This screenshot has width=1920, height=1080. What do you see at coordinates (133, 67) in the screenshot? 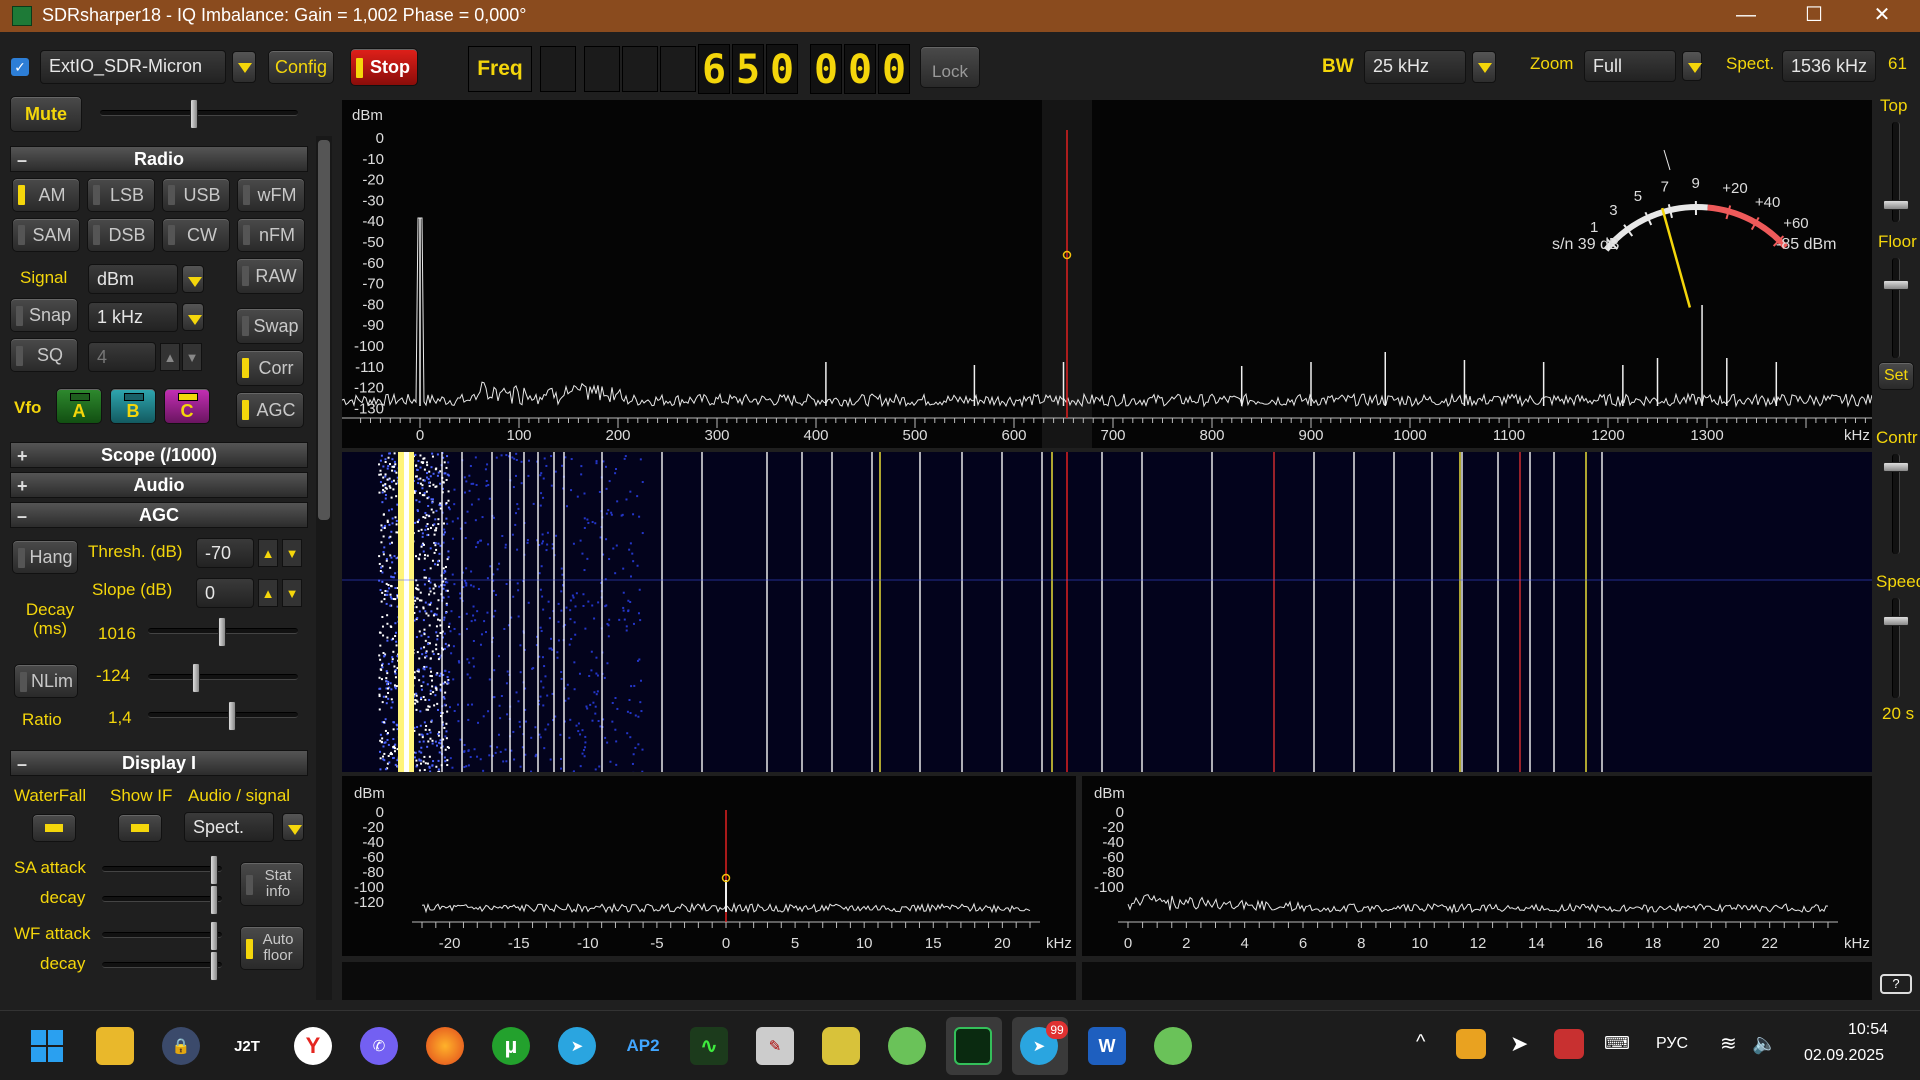
I see `device-select: ExtIO_SDR-Micron` at bounding box center [133, 67].